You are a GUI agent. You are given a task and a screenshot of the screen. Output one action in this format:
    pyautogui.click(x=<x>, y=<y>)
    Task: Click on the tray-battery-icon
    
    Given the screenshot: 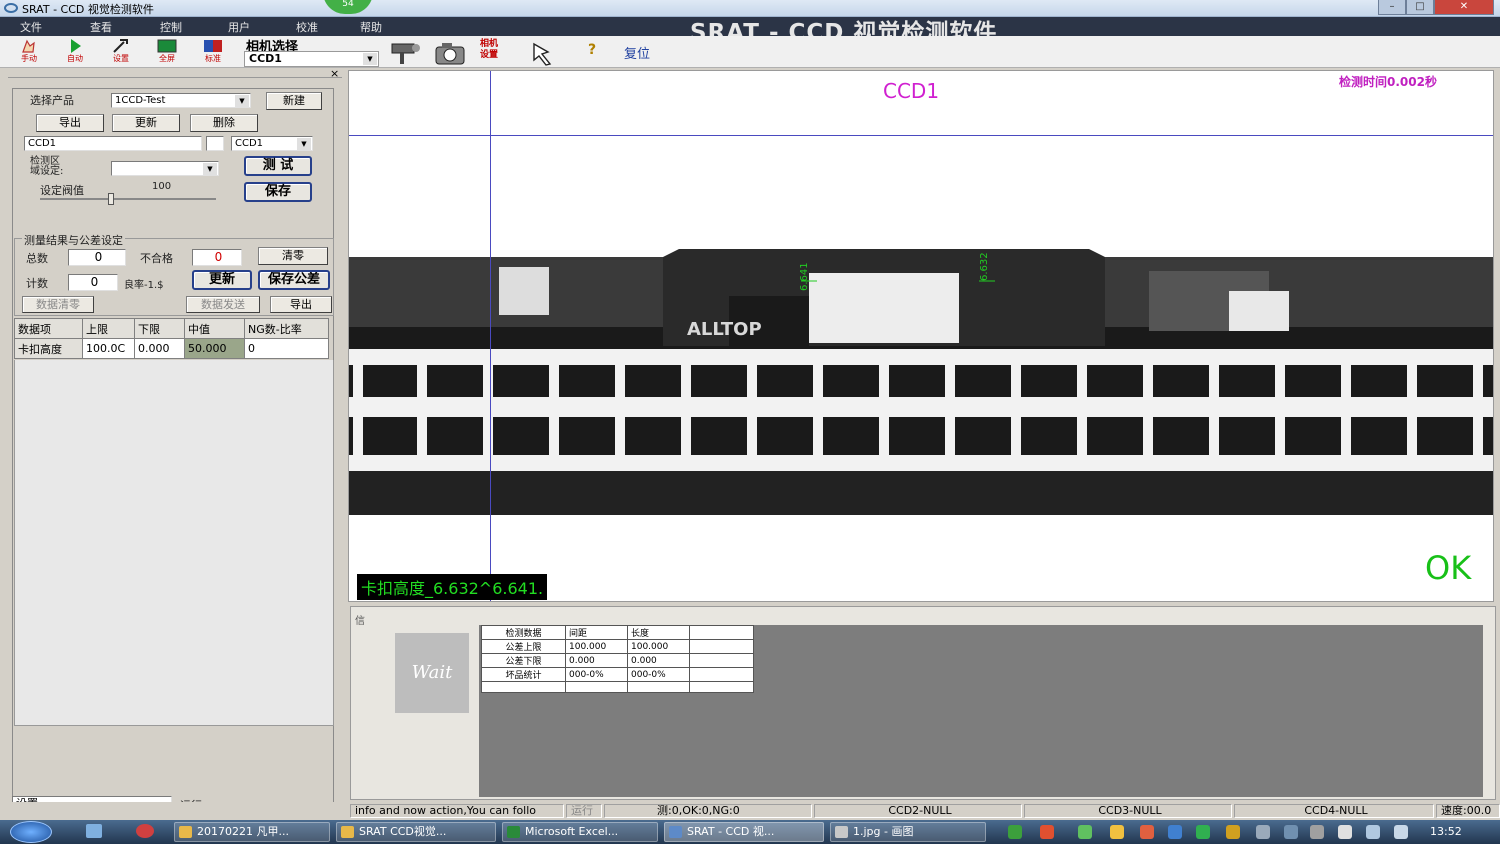 What is the action you would take?
    pyautogui.click(x=1085, y=832)
    